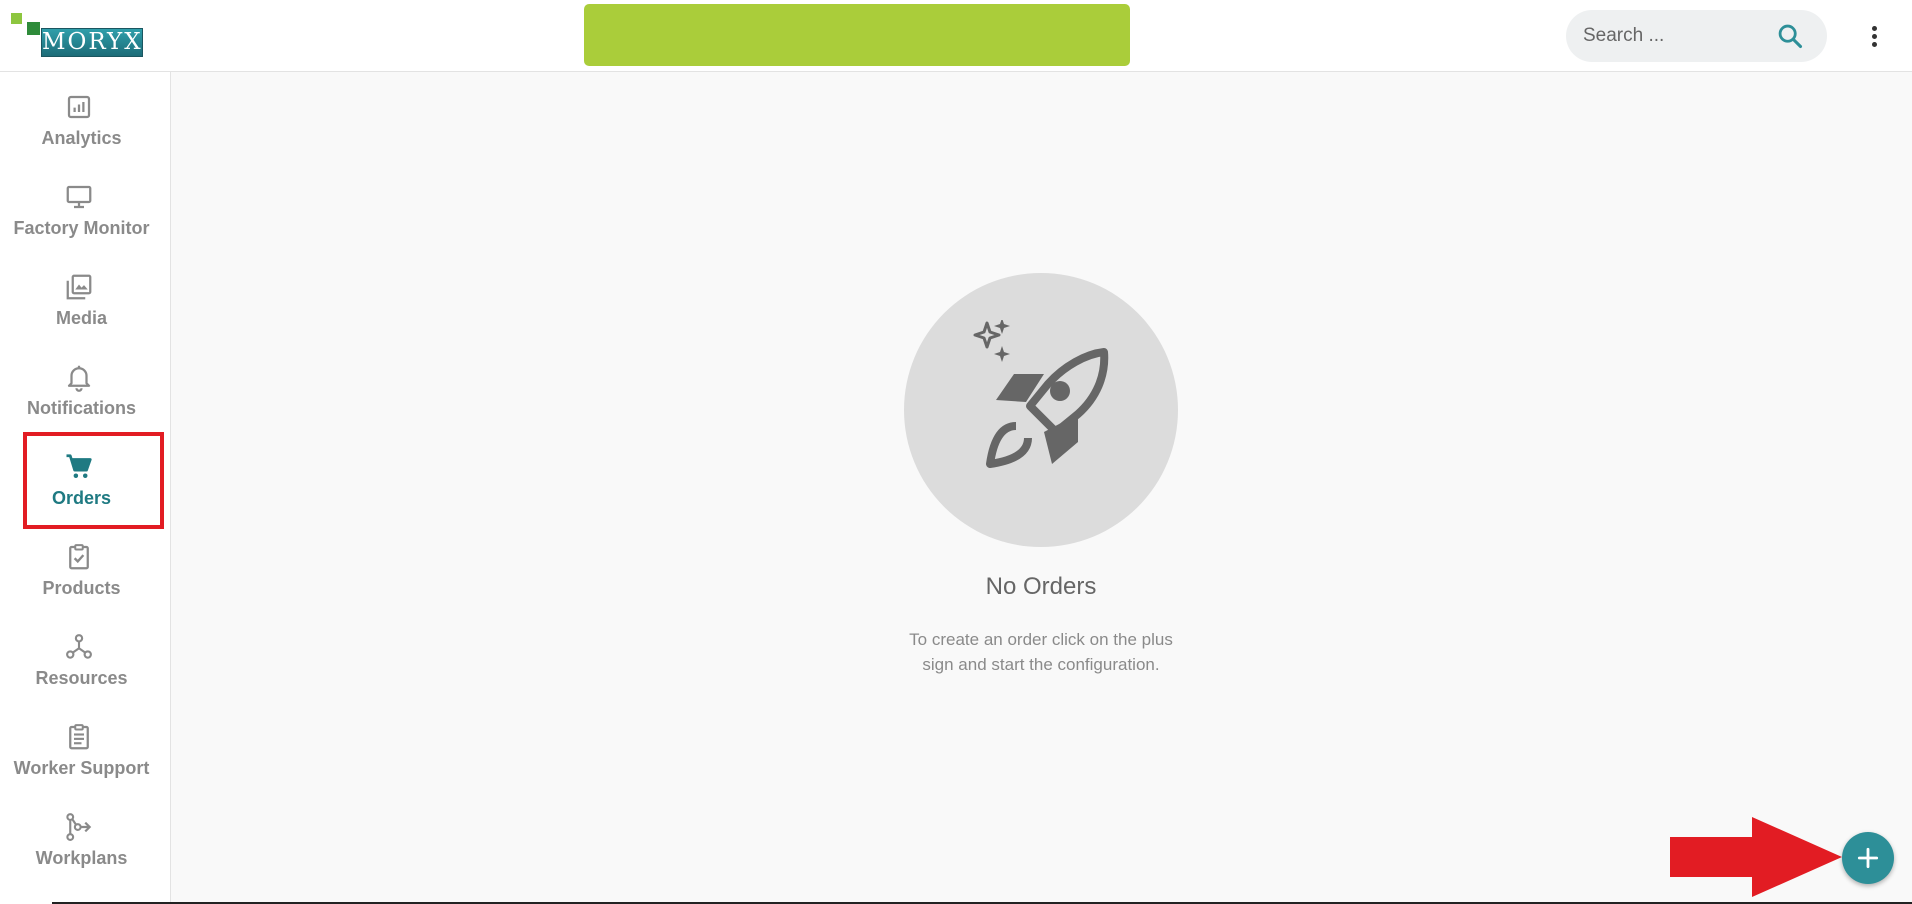 This screenshot has width=1912, height=904. I want to click on red-arrow-annotation, so click(1756, 857).